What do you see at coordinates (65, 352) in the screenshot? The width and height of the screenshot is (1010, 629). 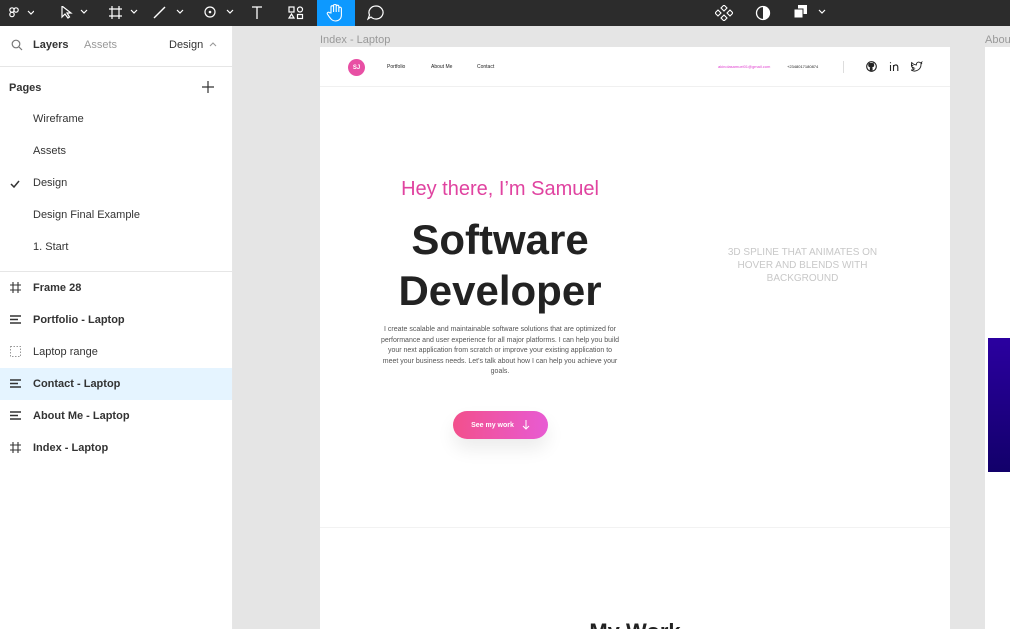 I see `layer-item-label: Laptop range` at bounding box center [65, 352].